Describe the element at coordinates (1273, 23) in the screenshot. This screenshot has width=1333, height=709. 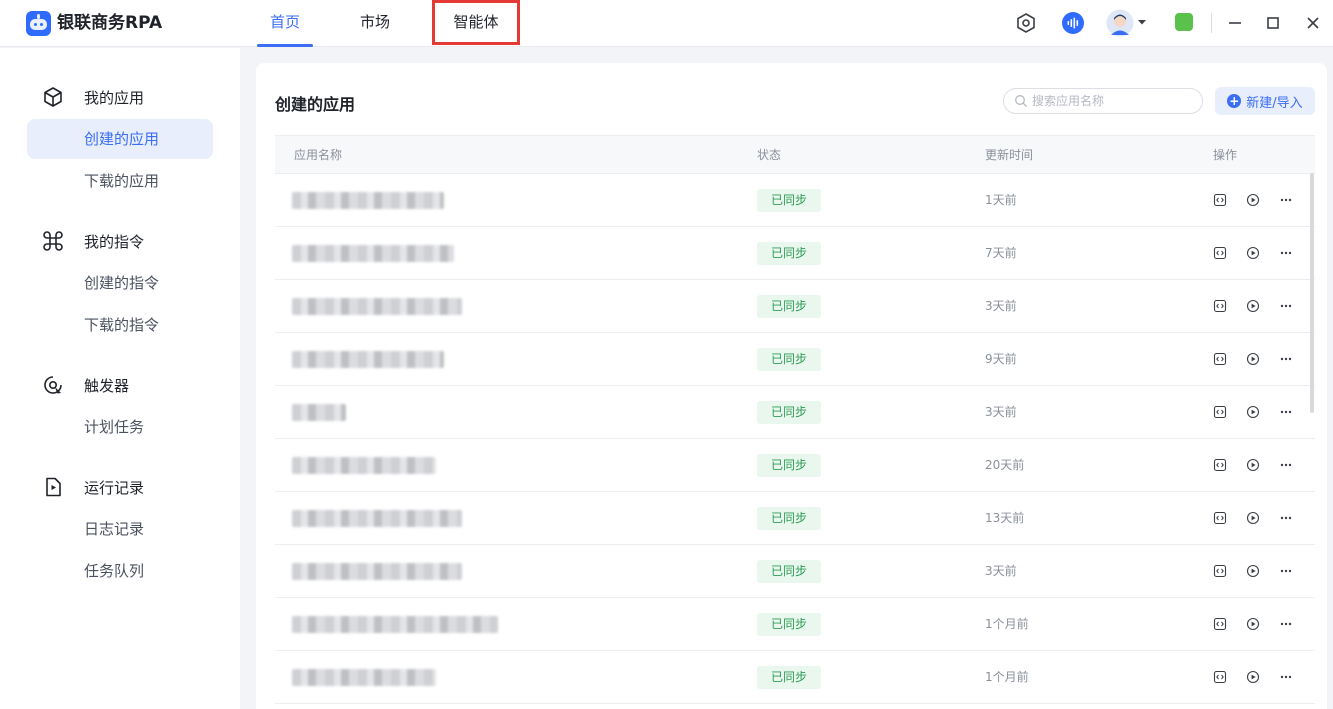
I see `maximize-icon` at that location.